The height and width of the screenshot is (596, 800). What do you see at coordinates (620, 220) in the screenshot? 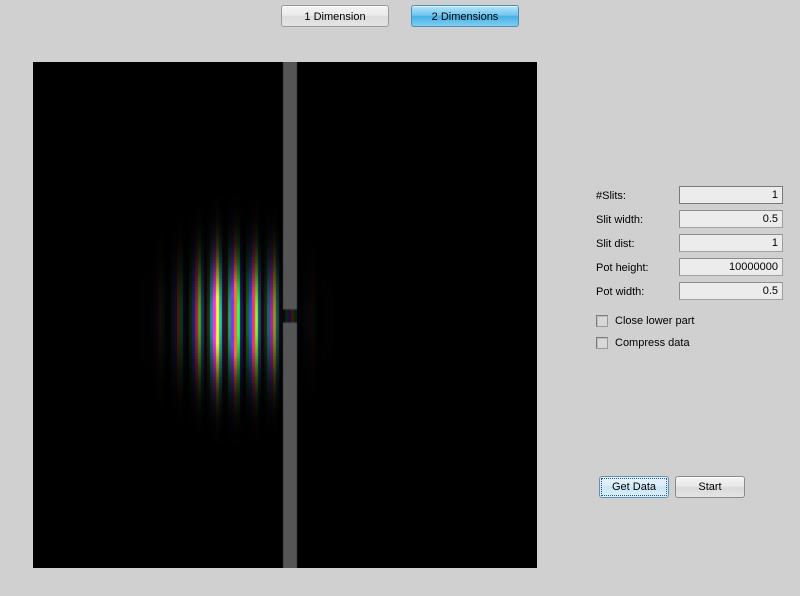
I see `label-slit-width: Slit width:` at bounding box center [620, 220].